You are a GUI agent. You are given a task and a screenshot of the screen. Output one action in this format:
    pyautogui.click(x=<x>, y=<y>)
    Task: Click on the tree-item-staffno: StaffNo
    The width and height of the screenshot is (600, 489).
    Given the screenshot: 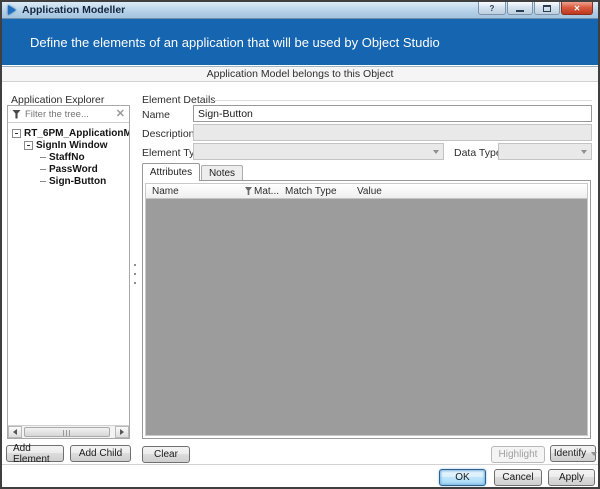 What is the action you would take?
    pyautogui.click(x=69, y=157)
    